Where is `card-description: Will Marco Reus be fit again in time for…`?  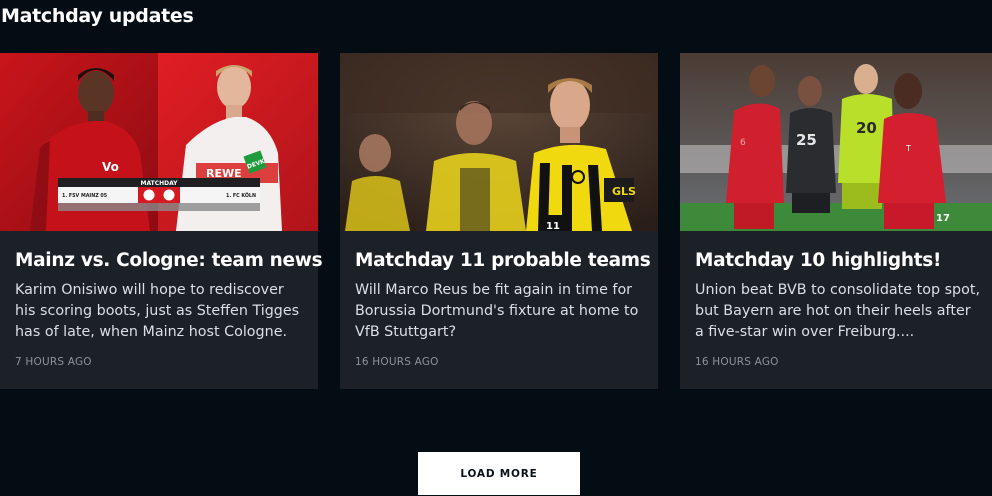
card-description: Will Marco Reus be fit again in time for… is located at coordinates (497, 311).